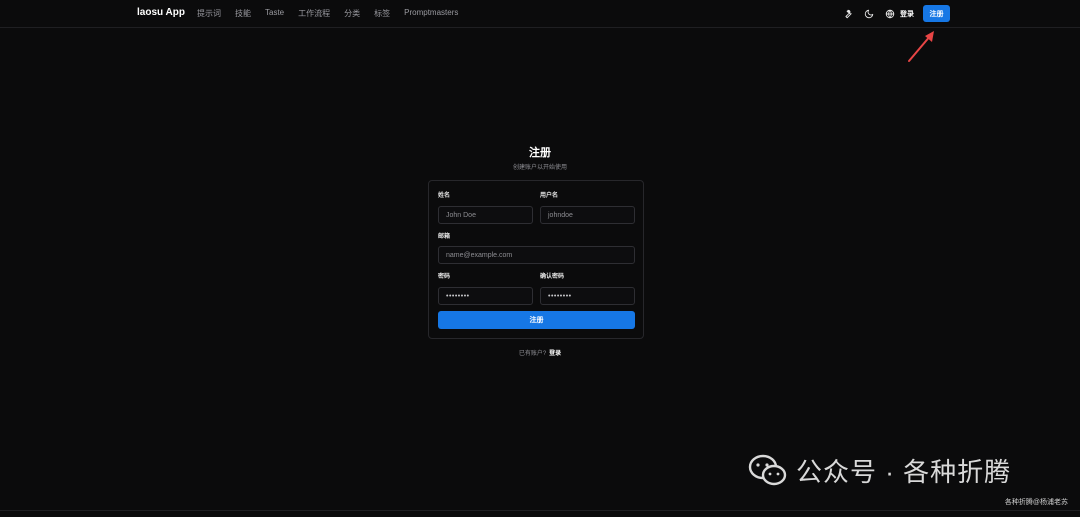  What do you see at coordinates (921, 46) in the screenshot?
I see `annotation-arrow-icon` at bounding box center [921, 46].